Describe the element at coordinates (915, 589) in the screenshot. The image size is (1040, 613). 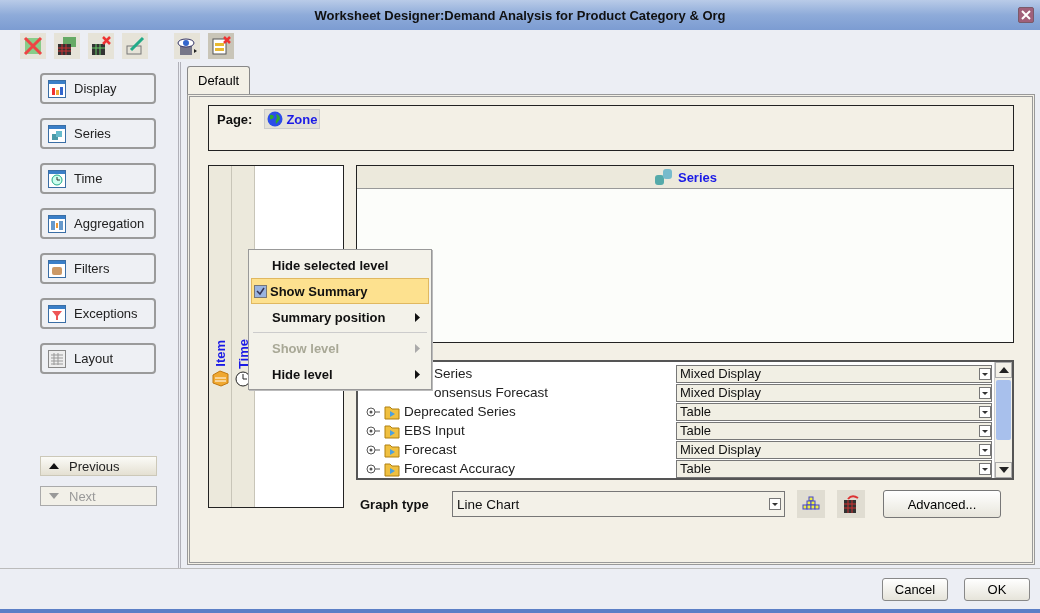
I see `footer-button: Cancel` at that location.